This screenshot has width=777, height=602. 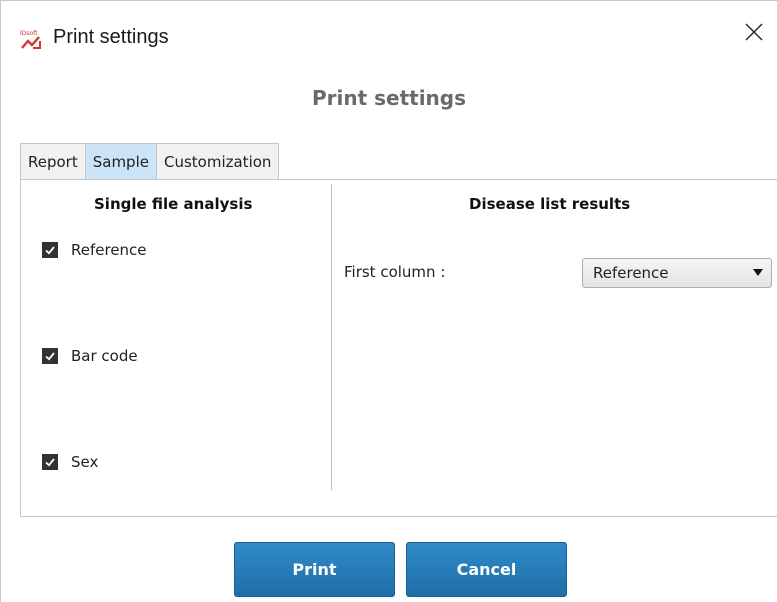 I want to click on reference-checkbox, so click(x=50, y=250).